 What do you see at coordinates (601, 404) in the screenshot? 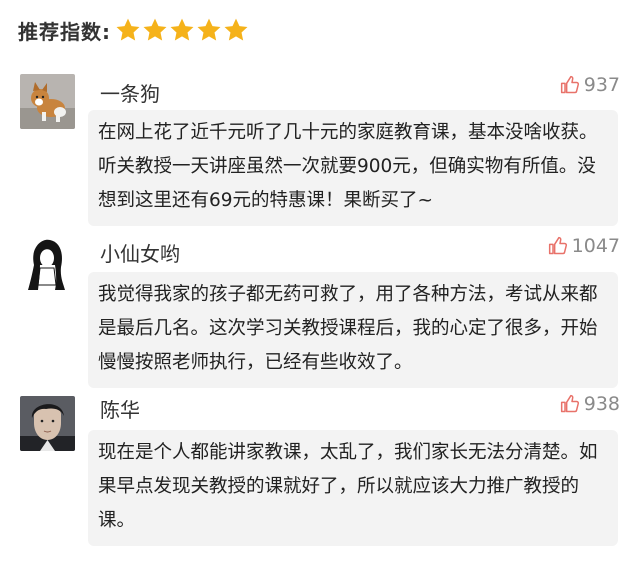
I see `like-count: 938` at bounding box center [601, 404].